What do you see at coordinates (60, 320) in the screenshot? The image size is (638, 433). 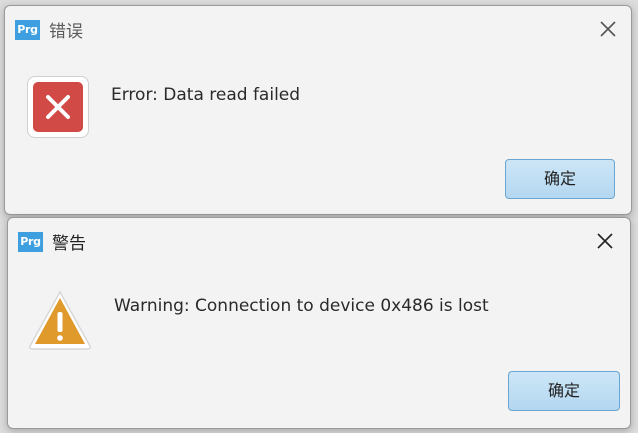 I see `warning-icon` at bounding box center [60, 320].